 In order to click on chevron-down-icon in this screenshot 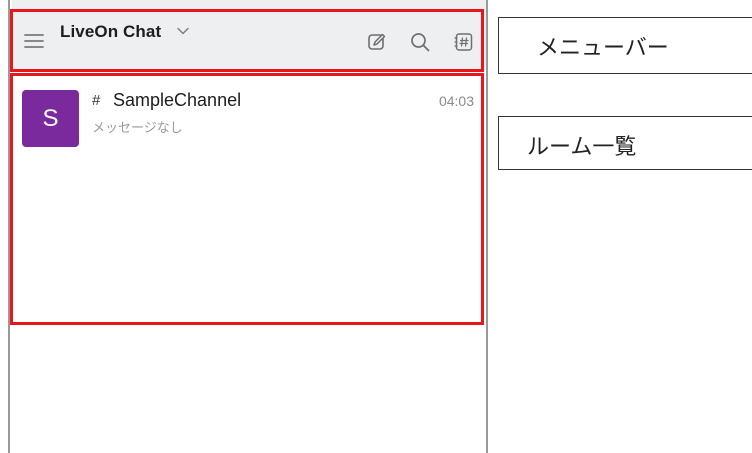, I will do `click(183, 31)`.